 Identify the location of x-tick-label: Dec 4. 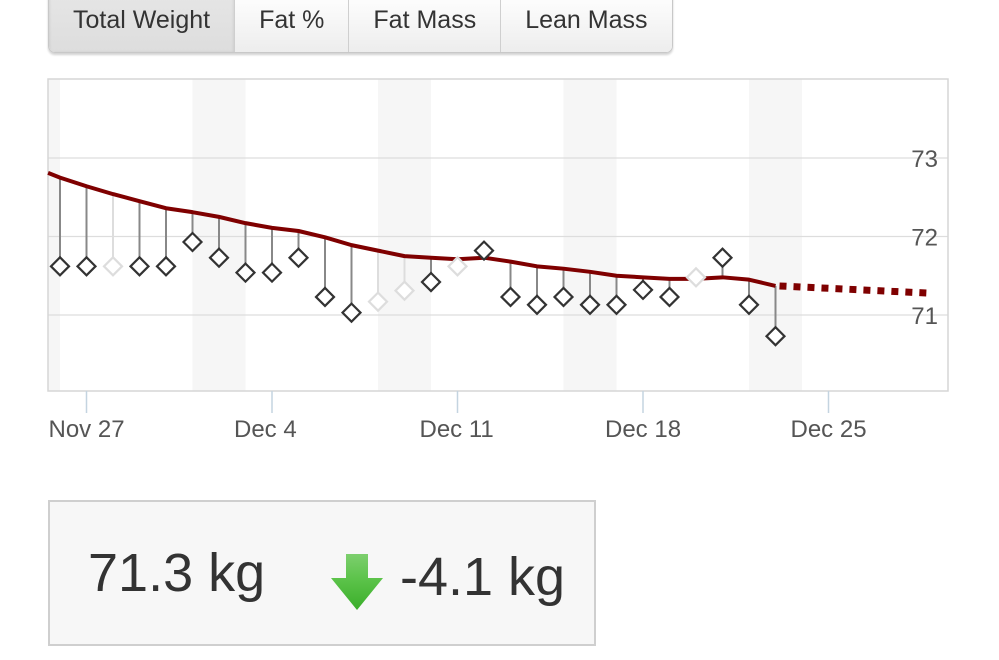
(265, 429).